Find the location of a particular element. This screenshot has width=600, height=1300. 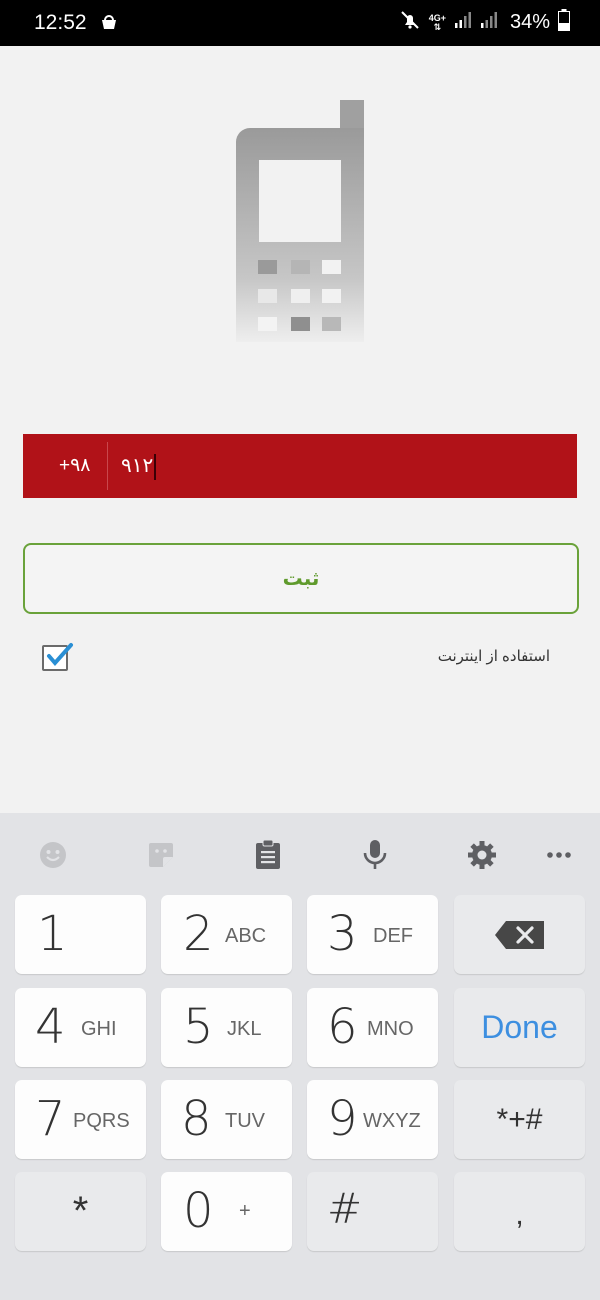

phone-number-value: ۹۱۲ is located at coordinates (137, 466).